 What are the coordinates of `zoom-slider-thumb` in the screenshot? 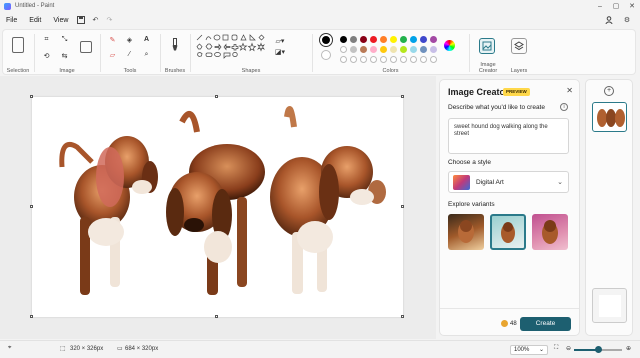 It's located at (598, 349).